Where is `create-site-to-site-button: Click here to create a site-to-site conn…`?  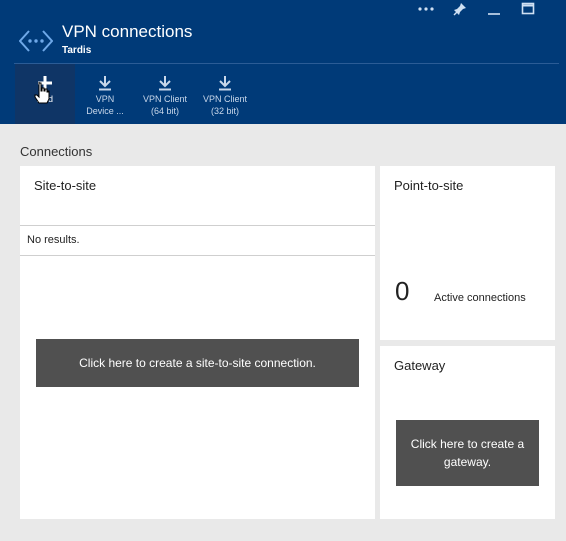
create-site-to-site-button: Click here to create a site-to-site conn… is located at coordinates (197, 363).